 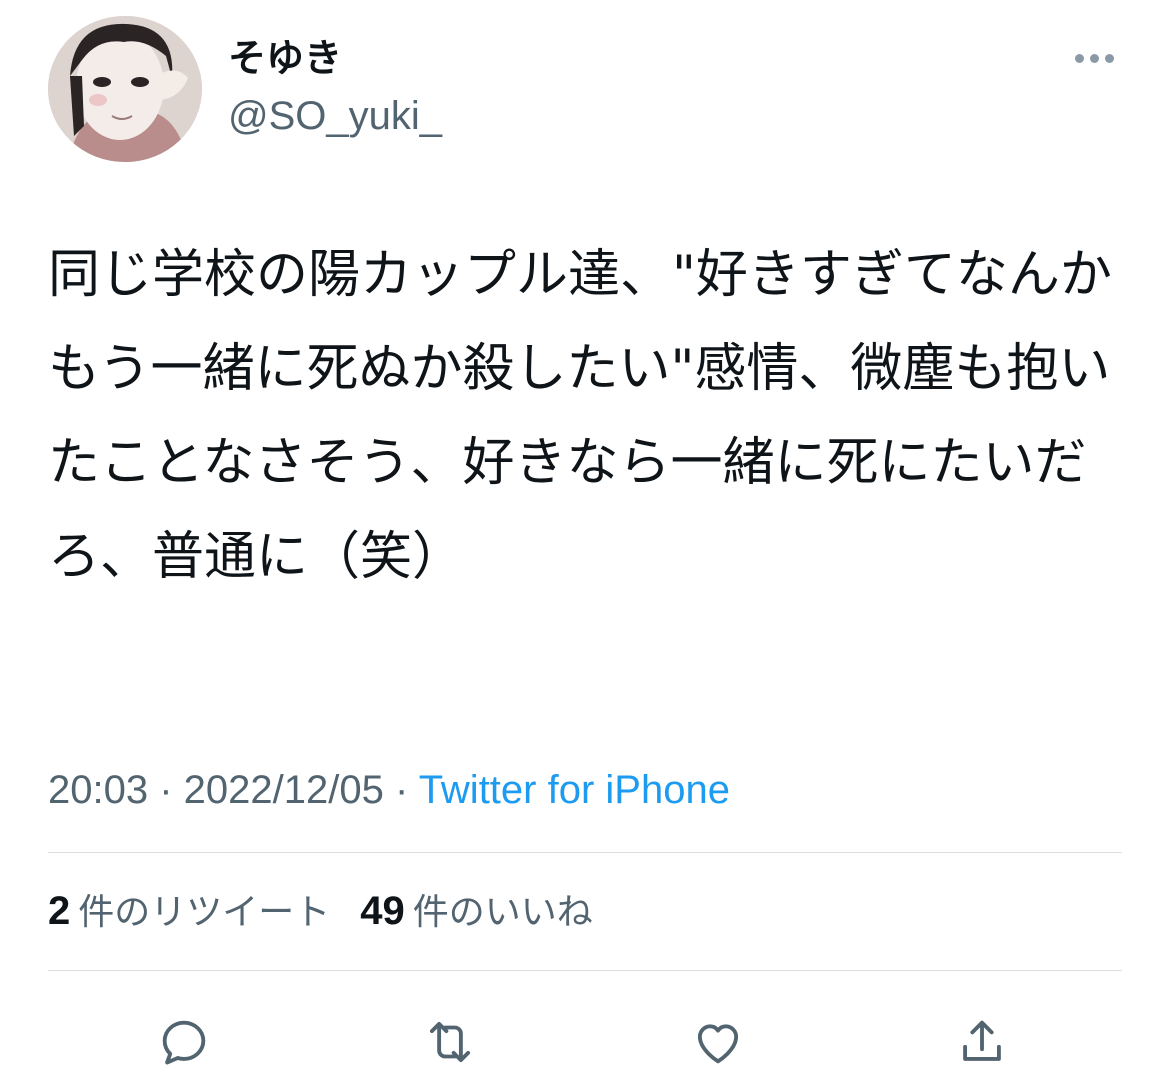 I want to click on tweet-meta: 20:03 · 2022/12/05 · Twitter for iPhone, so click(x=389, y=790).